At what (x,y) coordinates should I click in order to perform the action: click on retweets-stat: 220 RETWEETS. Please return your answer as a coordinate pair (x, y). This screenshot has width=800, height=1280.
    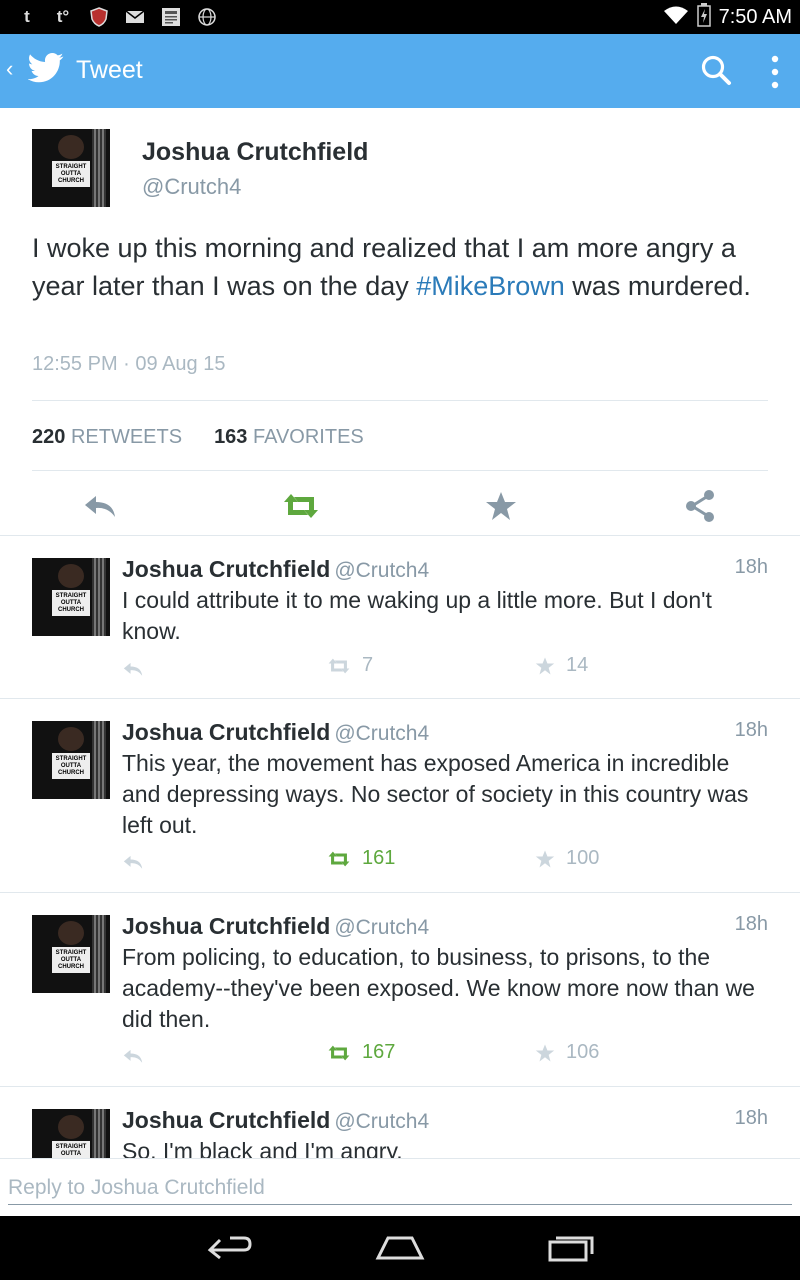
    Looking at the image, I should click on (107, 437).